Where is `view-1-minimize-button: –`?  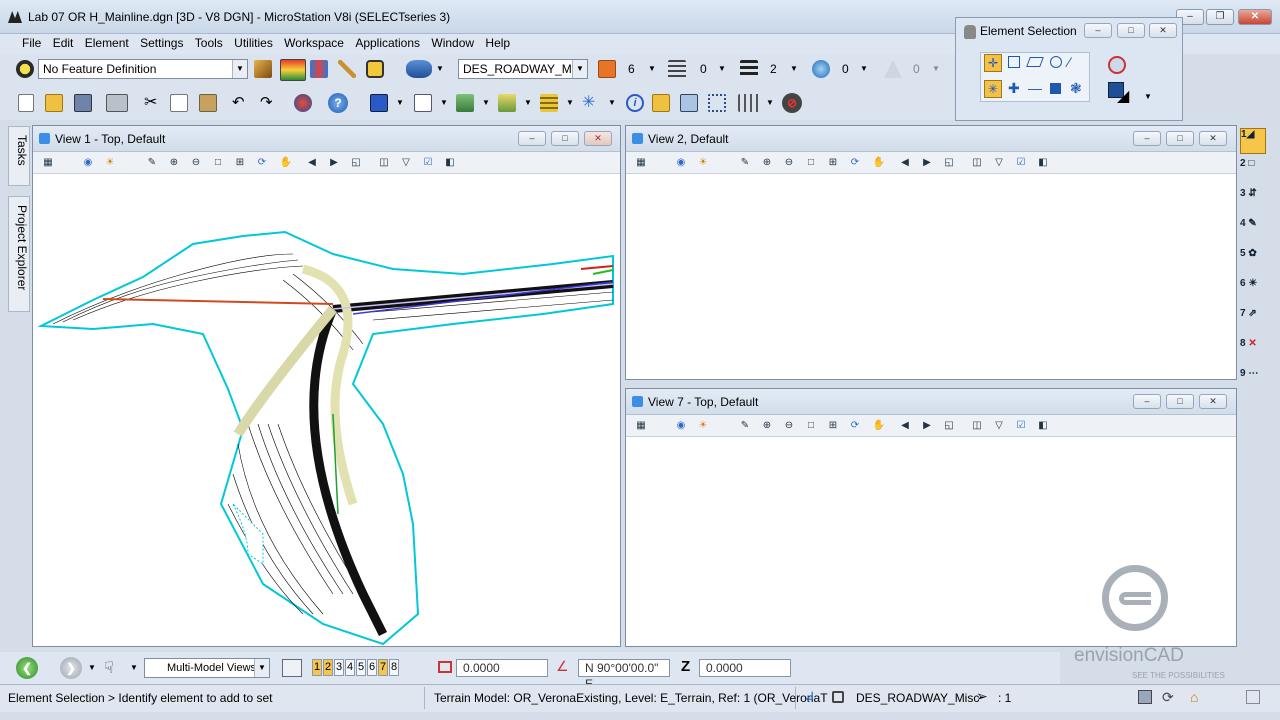
view-1-minimize-button: – is located at coordinates (532, 138).